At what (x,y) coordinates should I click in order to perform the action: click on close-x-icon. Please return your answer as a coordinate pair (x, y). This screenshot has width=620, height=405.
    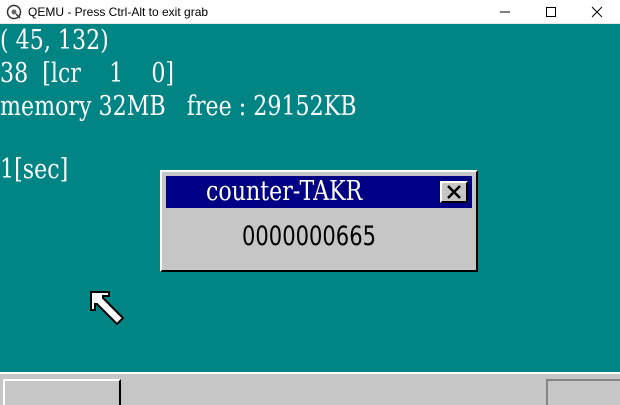
    Looking at the image, I should click on (454, 192).